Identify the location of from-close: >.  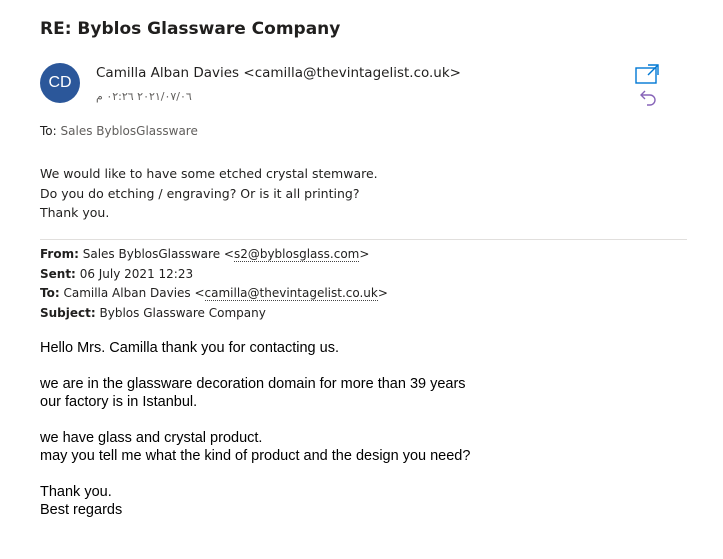
(364, 254).